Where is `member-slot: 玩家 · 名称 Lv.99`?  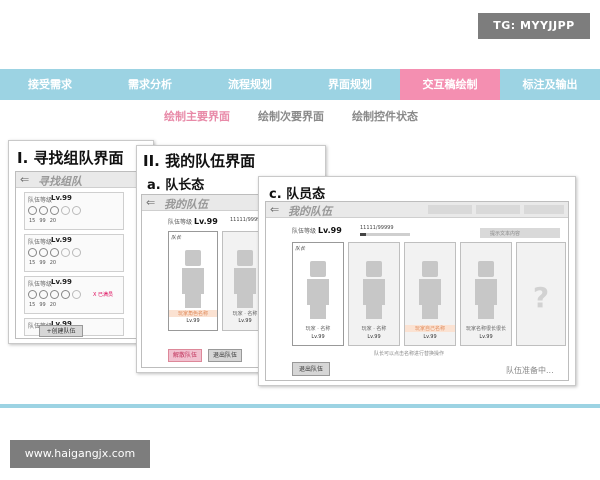
member-slot: 玩家 · 名称 Lv.99 is located at coordinates (374, 294).